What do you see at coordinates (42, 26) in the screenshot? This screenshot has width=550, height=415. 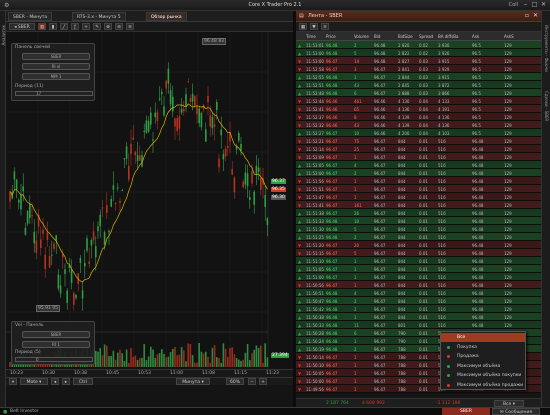 I see `chart-type-icon: ▥` at bounding box center [42, 26].